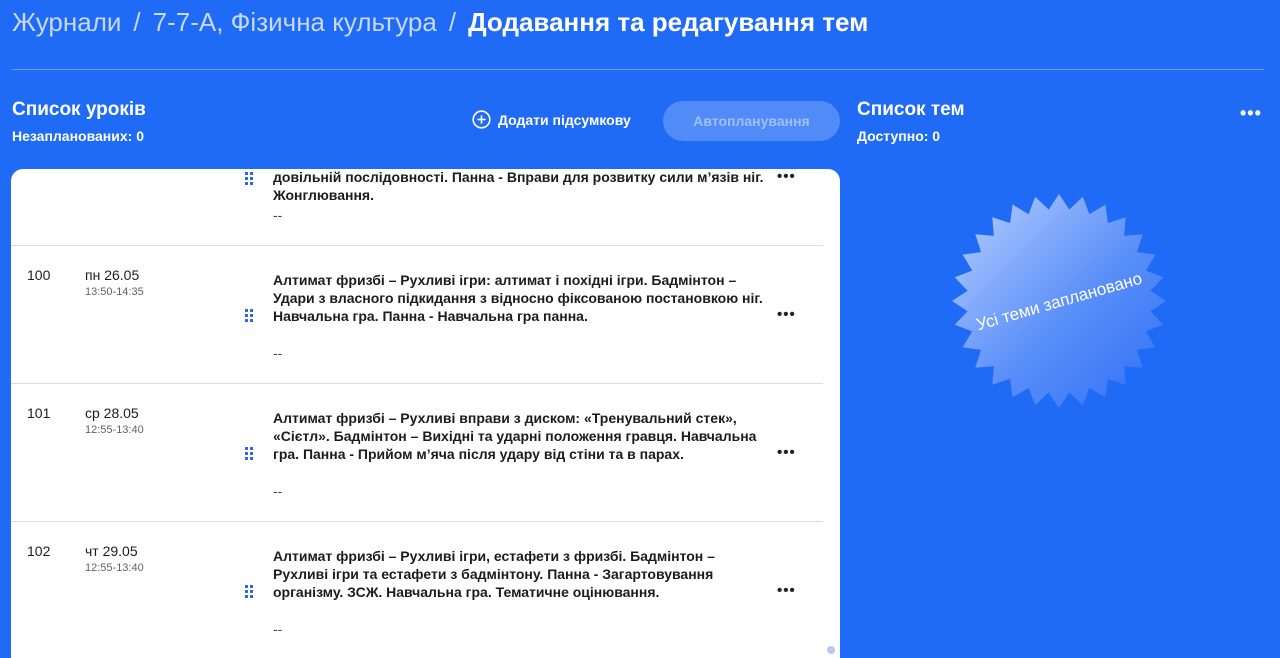 Image resolution: width=1280 pixels, height=658 pixels. What do you see at coordinates (39, 551) in the screenshot?
I see `lesson-number: 102` at bounding box center [39, 551].